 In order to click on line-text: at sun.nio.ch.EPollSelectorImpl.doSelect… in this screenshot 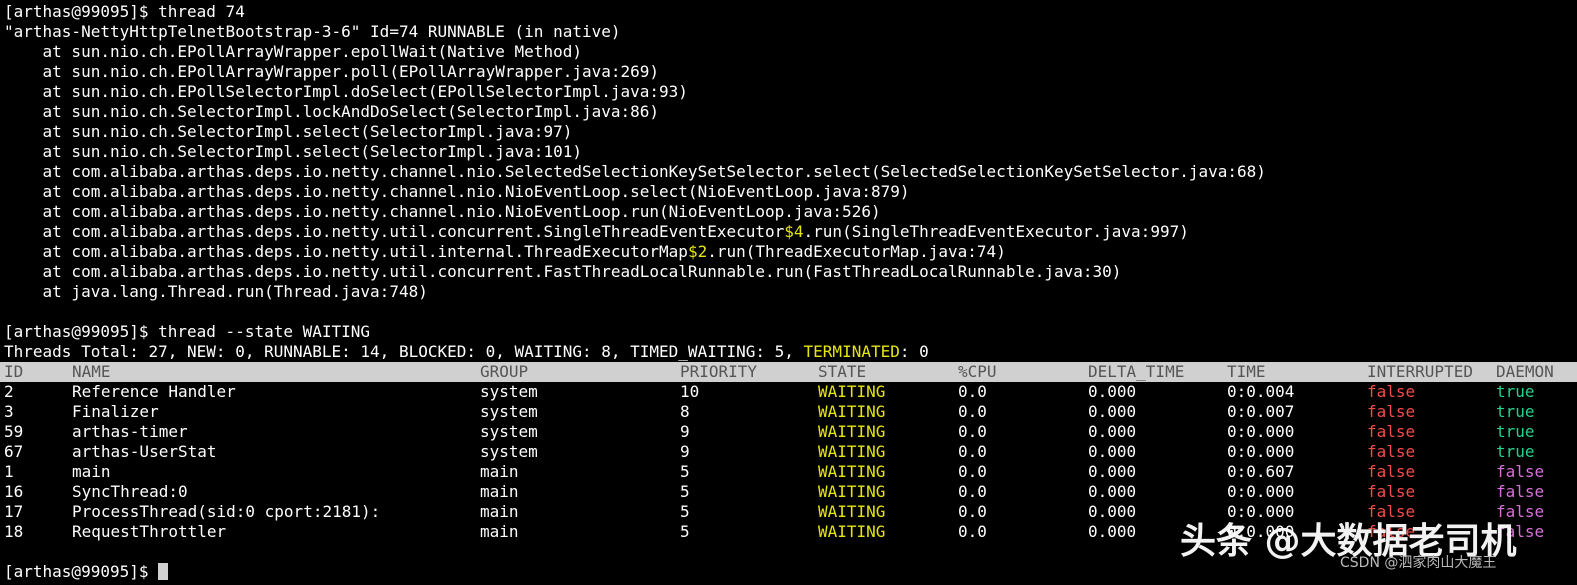, I will do `click(346, 91)`.